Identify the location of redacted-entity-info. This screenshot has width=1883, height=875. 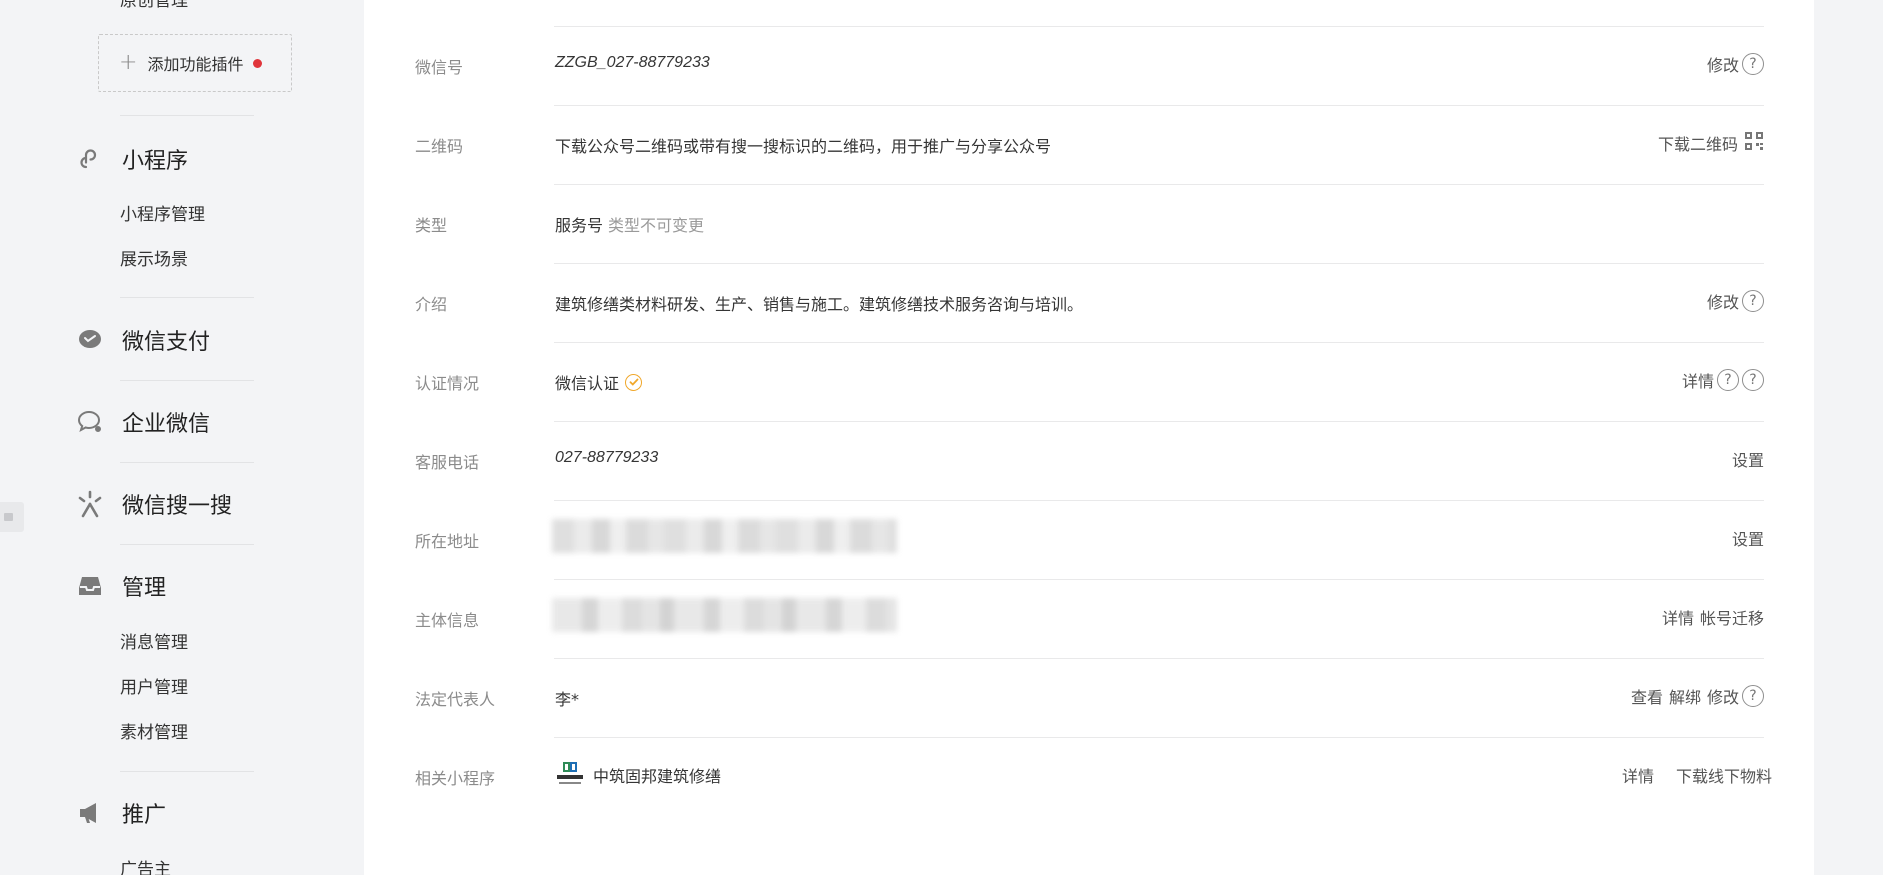
(724, 615).